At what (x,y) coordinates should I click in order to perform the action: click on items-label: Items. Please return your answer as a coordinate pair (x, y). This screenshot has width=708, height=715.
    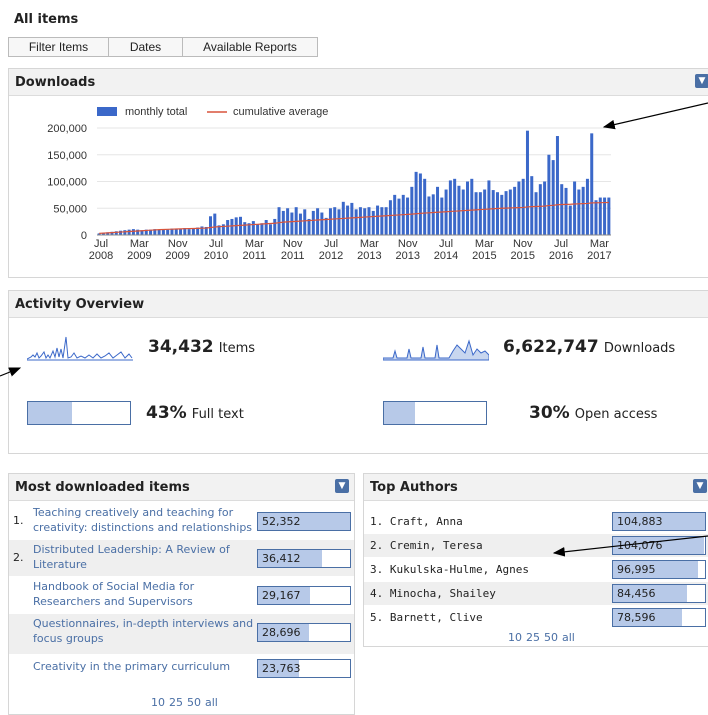
    Looking at the image, I should click on (237, 348).